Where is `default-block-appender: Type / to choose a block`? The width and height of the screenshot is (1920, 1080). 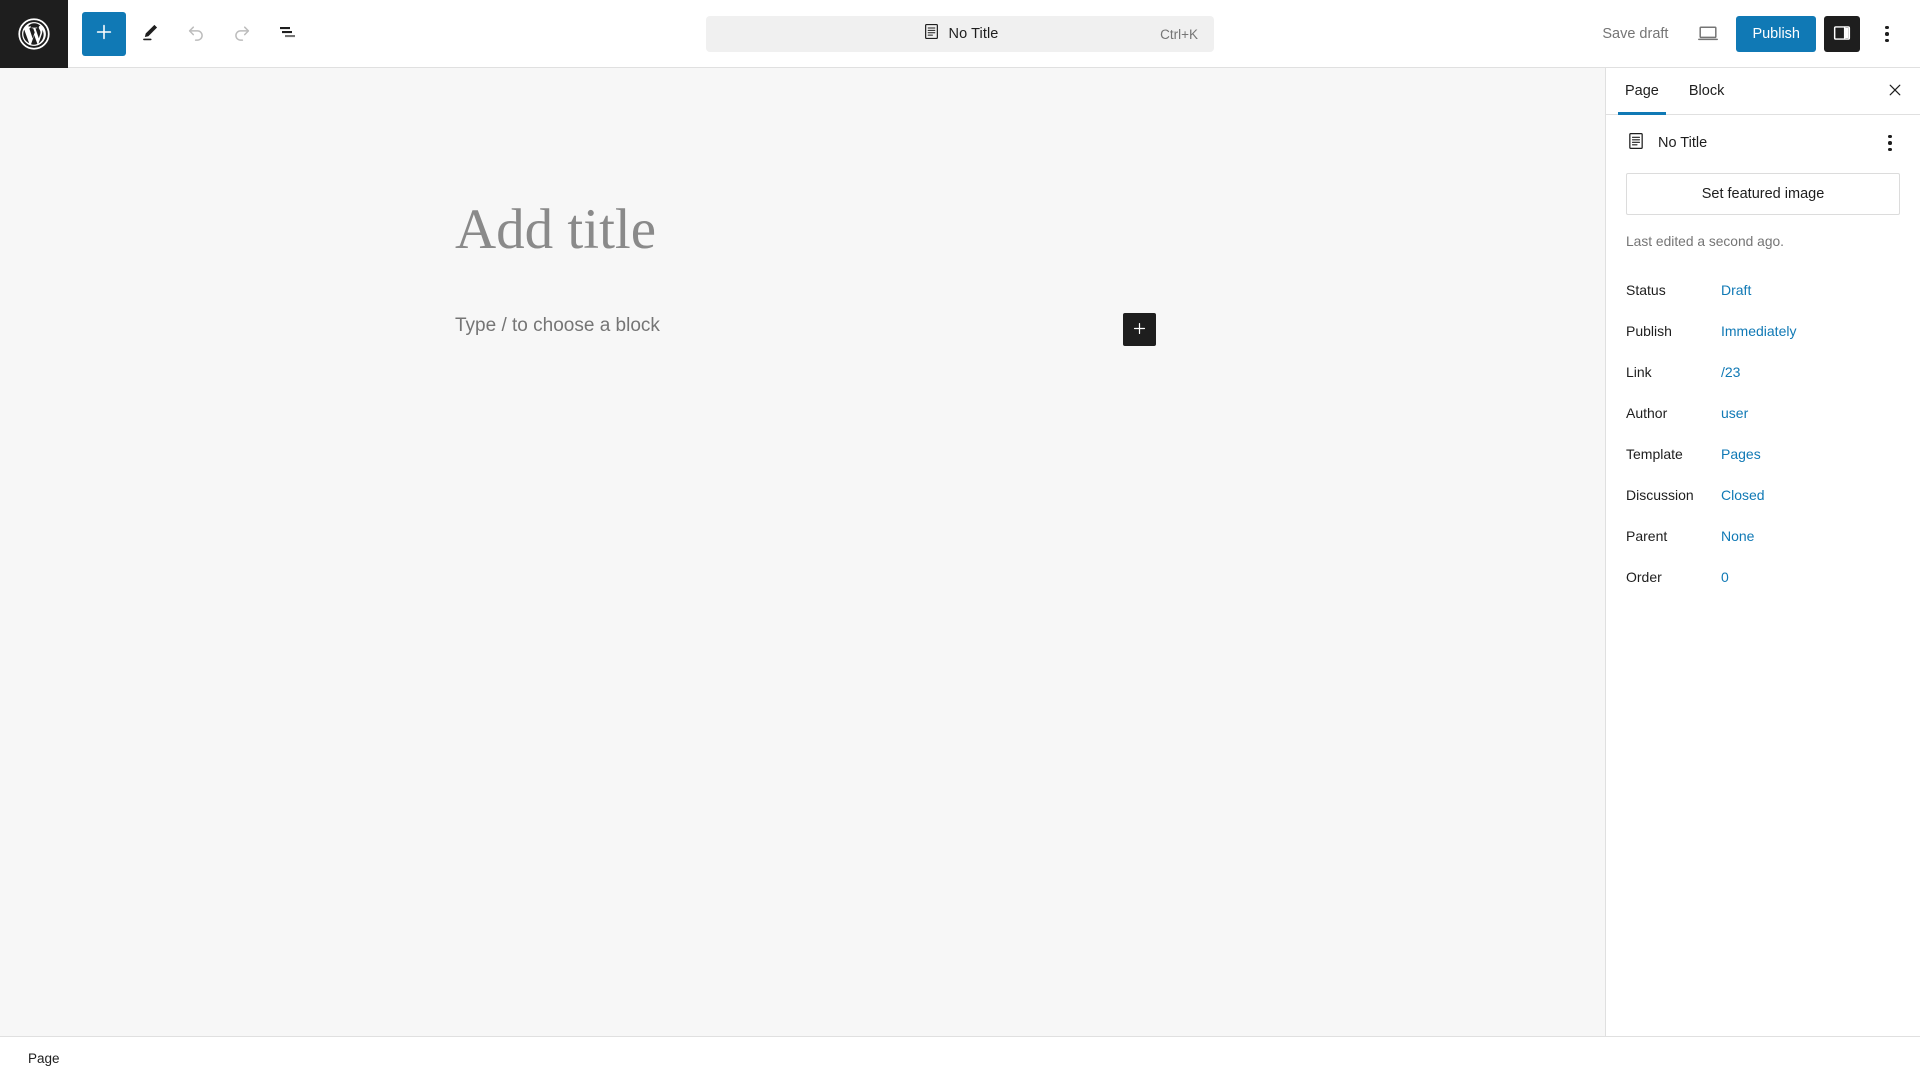
default-block-appender: Type / to choose a block is located at coordinates (557, 326).